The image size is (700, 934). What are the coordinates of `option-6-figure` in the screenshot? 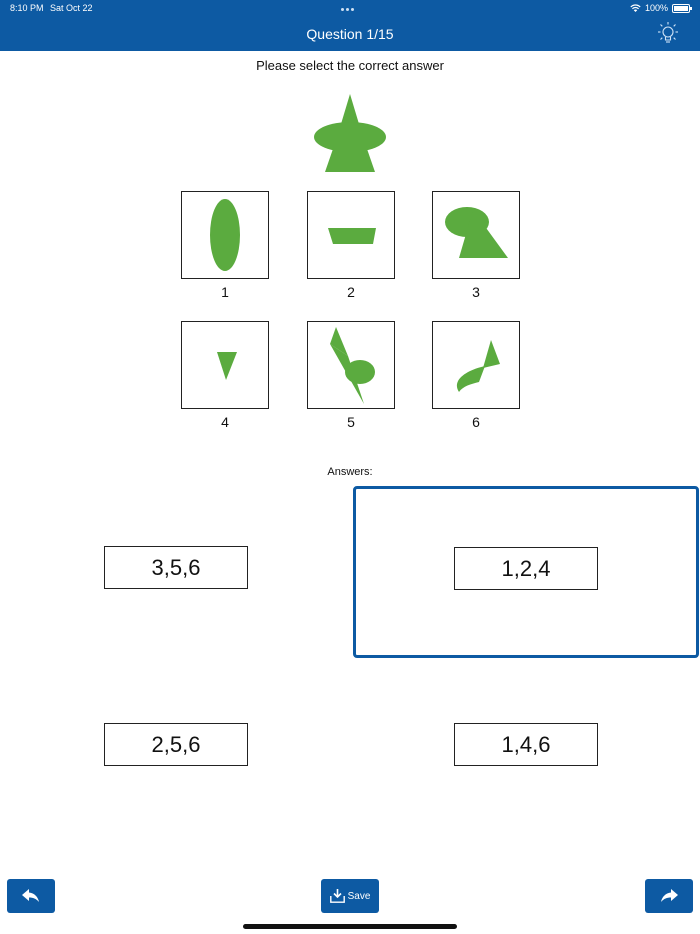 It's located at (476, 365).